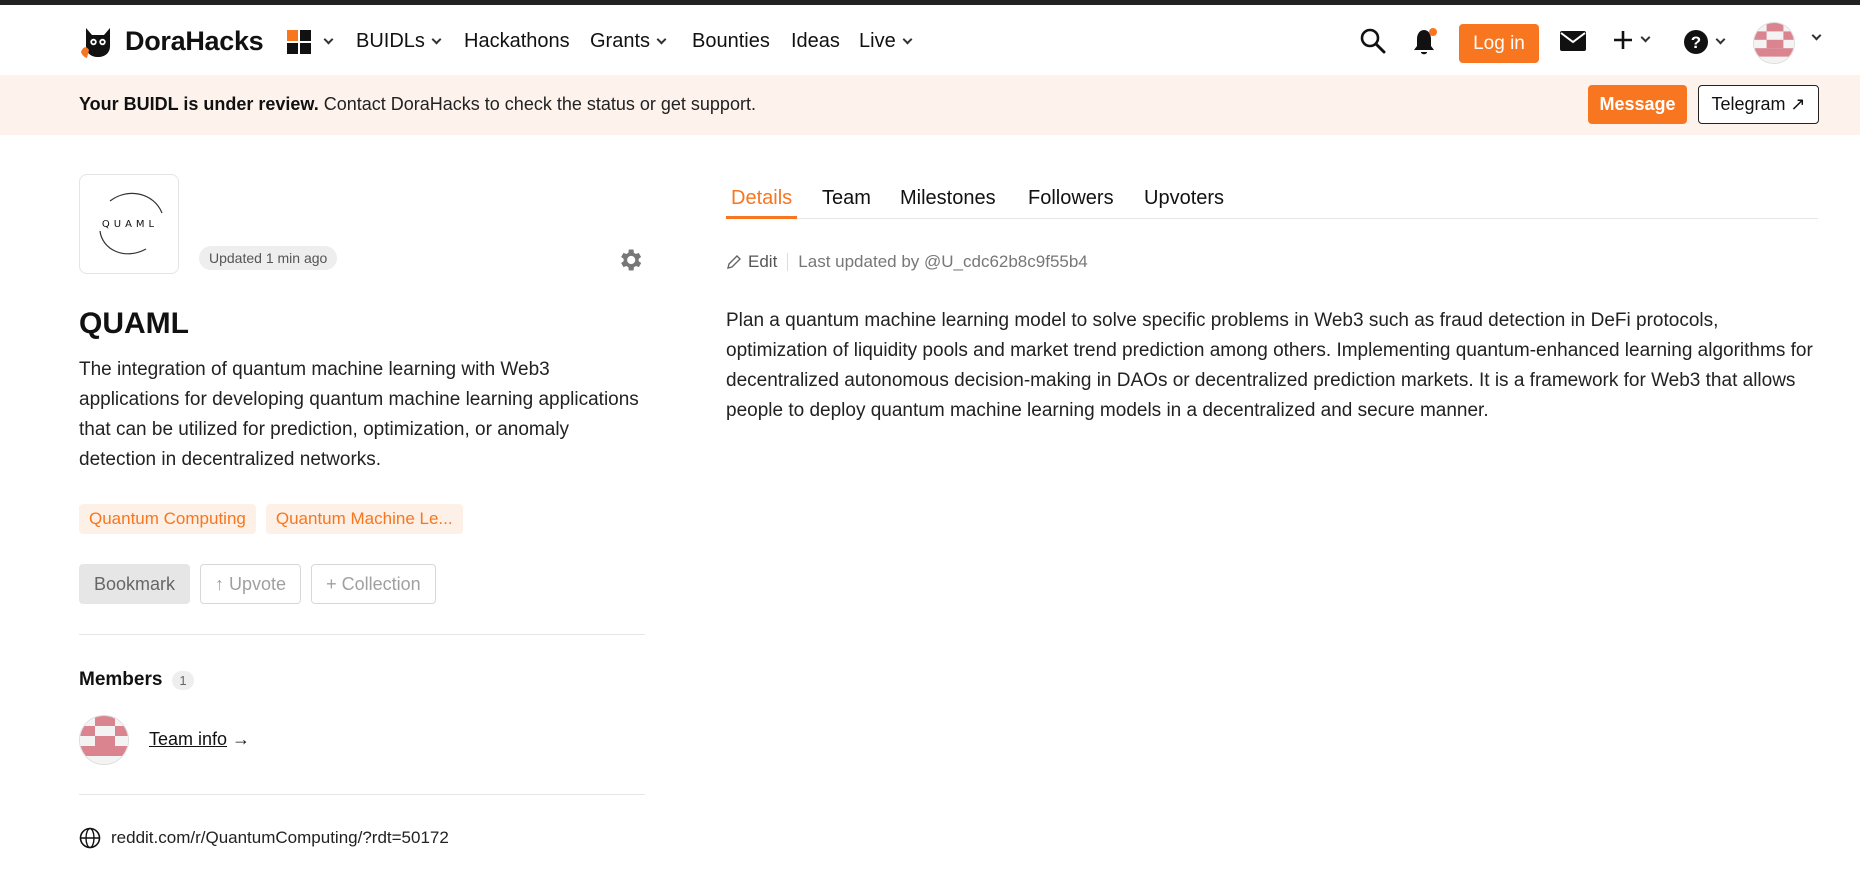 The width and height of the screenshot is (1860, 895). Describe the element at coordinates (620, 41) in the screenshot. I see `nav-grants-label: Grants` at that location.